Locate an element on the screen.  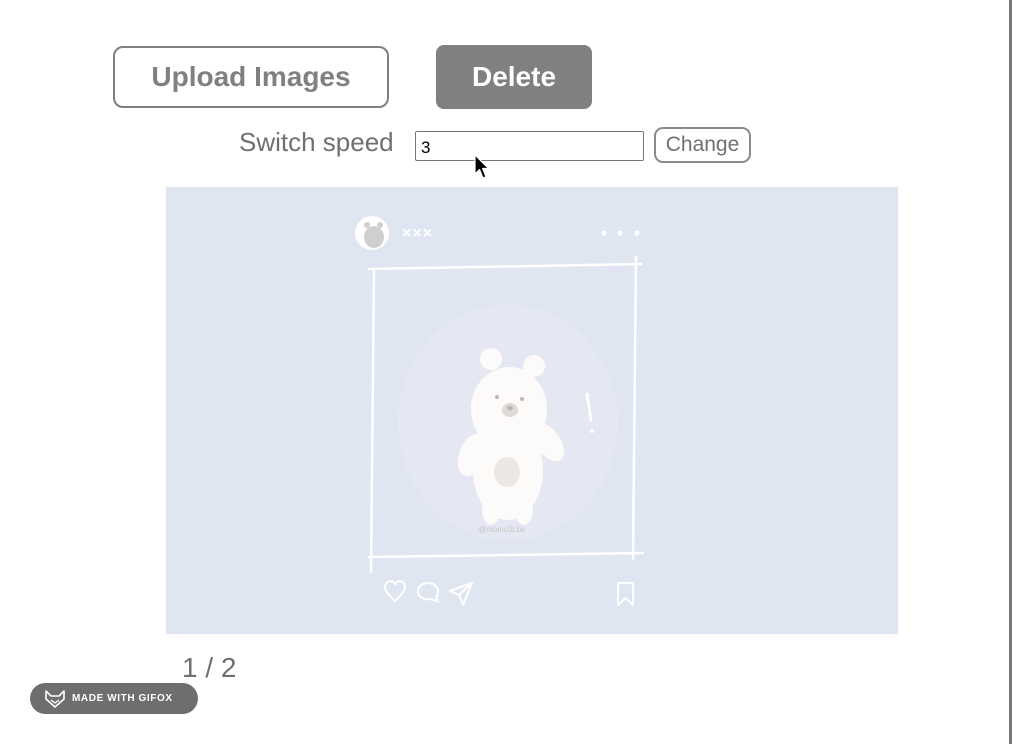
gifox-badge-text: MADE WITH GIFOX is located at coordinates (122, 698).